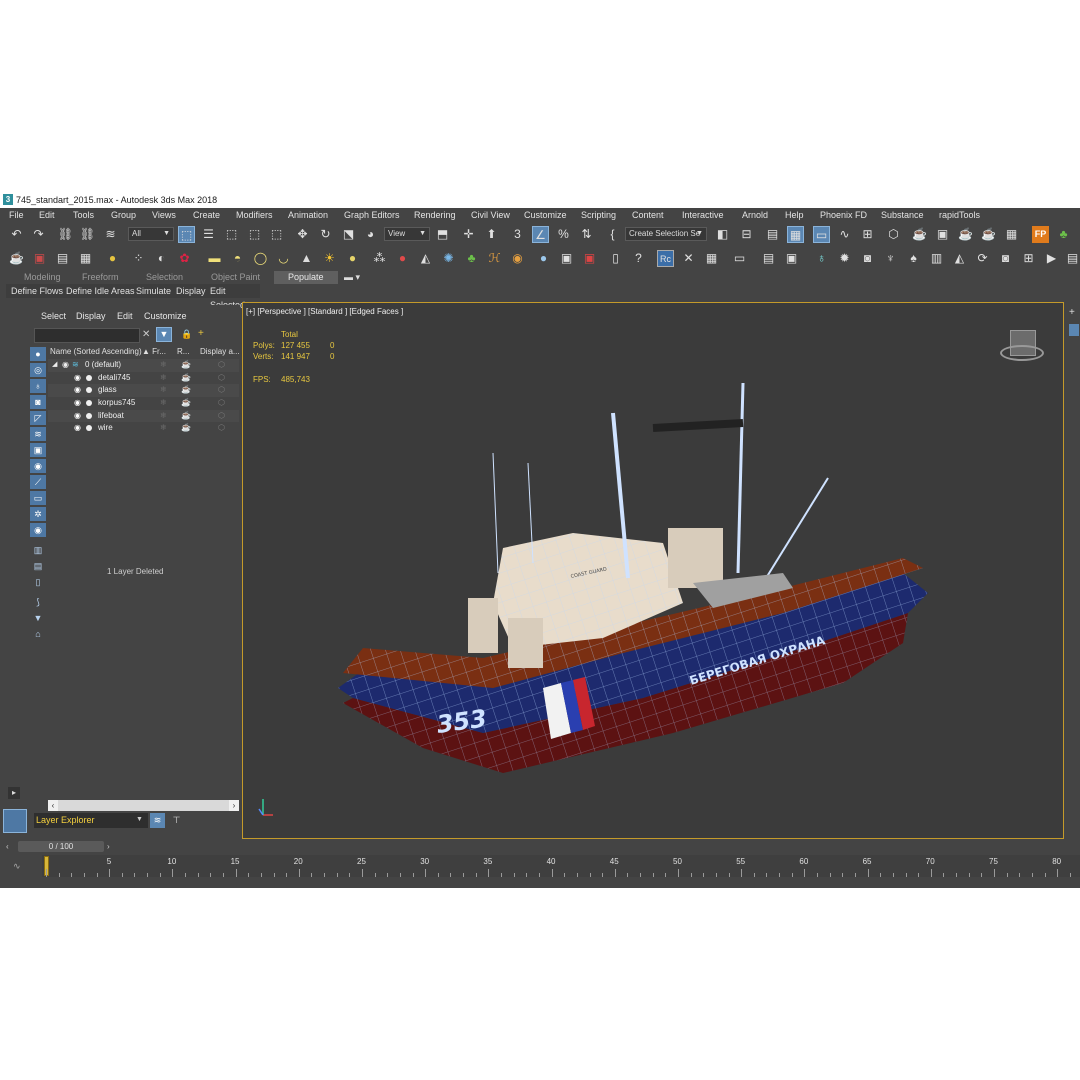  Describe the element at coordinates (448, 258) in the screenshot. I see `globe-icon: ✺` at that location.